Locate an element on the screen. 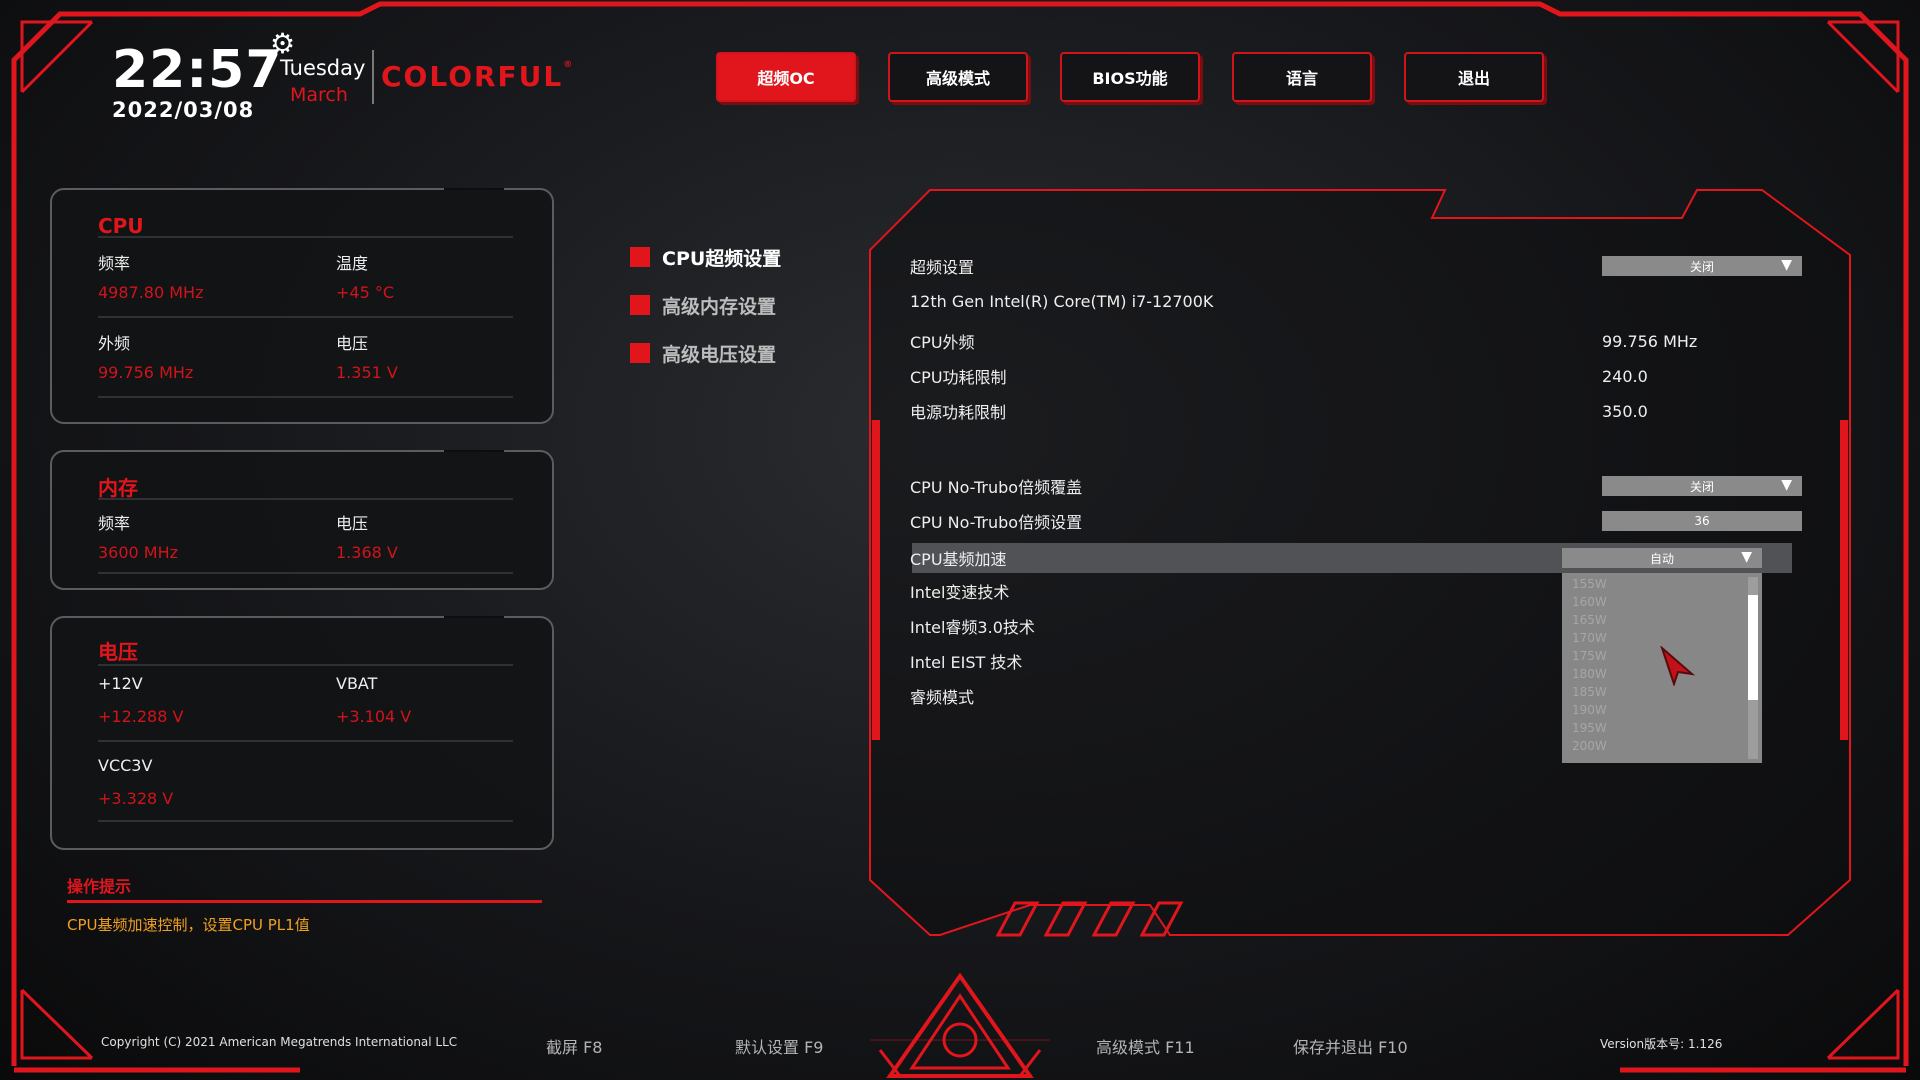 Image resolution: width=1920 pixels, height=1080 pixels. submenu-item-voltage: 高级电压设置 is located at coordinates (705, 353).